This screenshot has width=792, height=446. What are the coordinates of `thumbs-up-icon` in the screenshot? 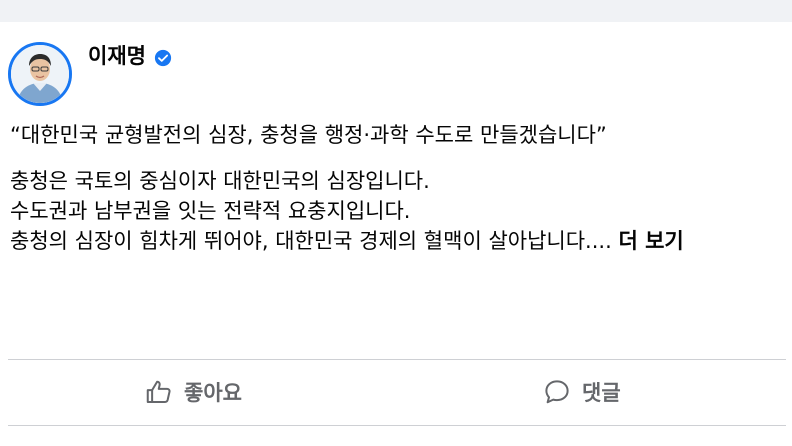 It's located at (158, 391).